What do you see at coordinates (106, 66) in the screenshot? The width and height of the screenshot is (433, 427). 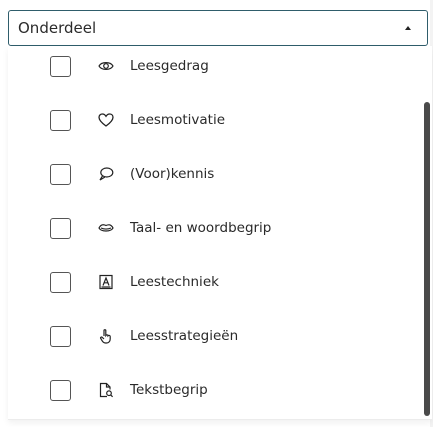 I see `eye-icon` at bounding box center [106, 66].